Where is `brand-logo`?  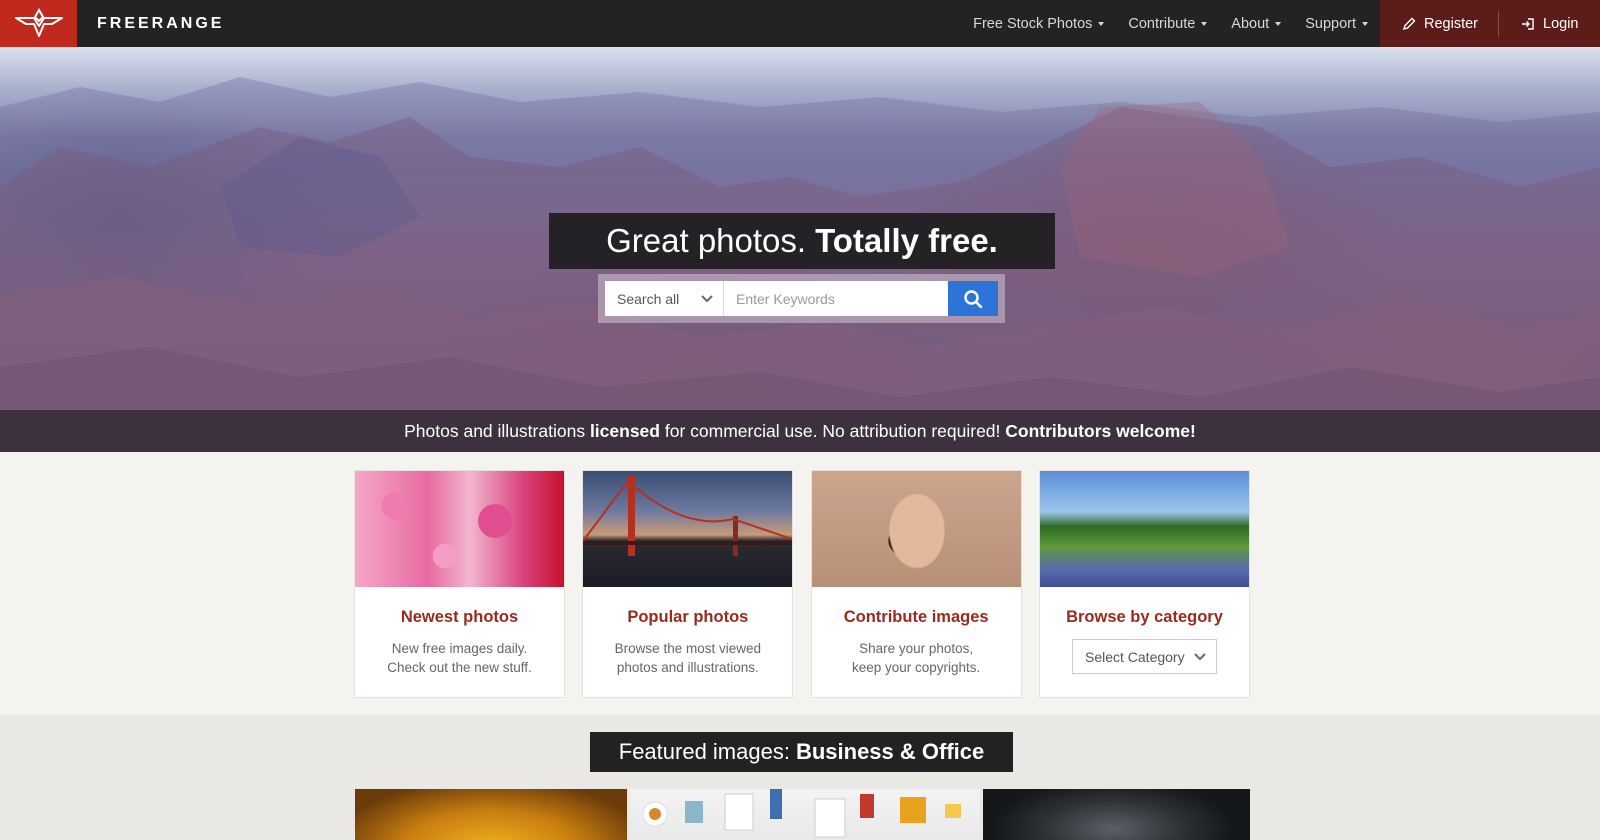
brand-logo is located at coordinates (38, 23).